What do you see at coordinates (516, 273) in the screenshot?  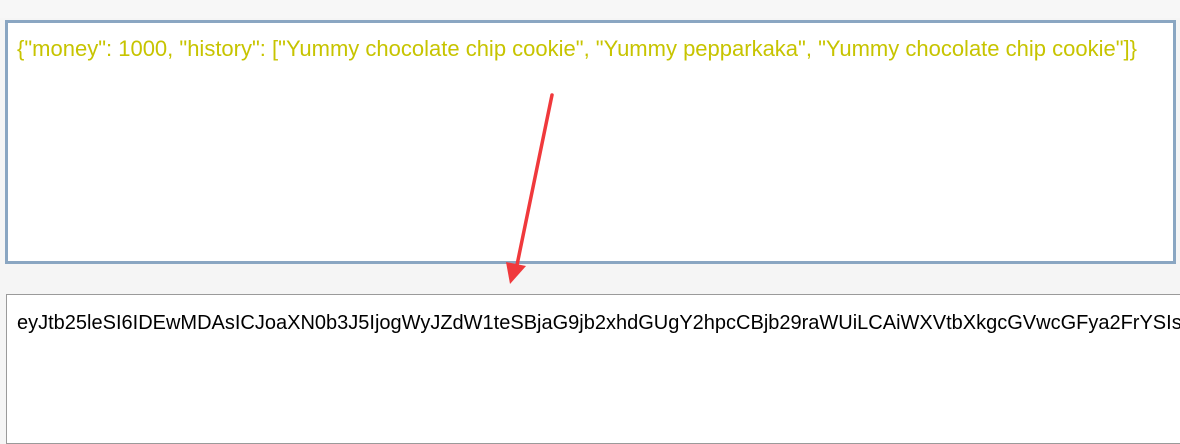 I see `arrow-head` at bounding box center [516, 273].